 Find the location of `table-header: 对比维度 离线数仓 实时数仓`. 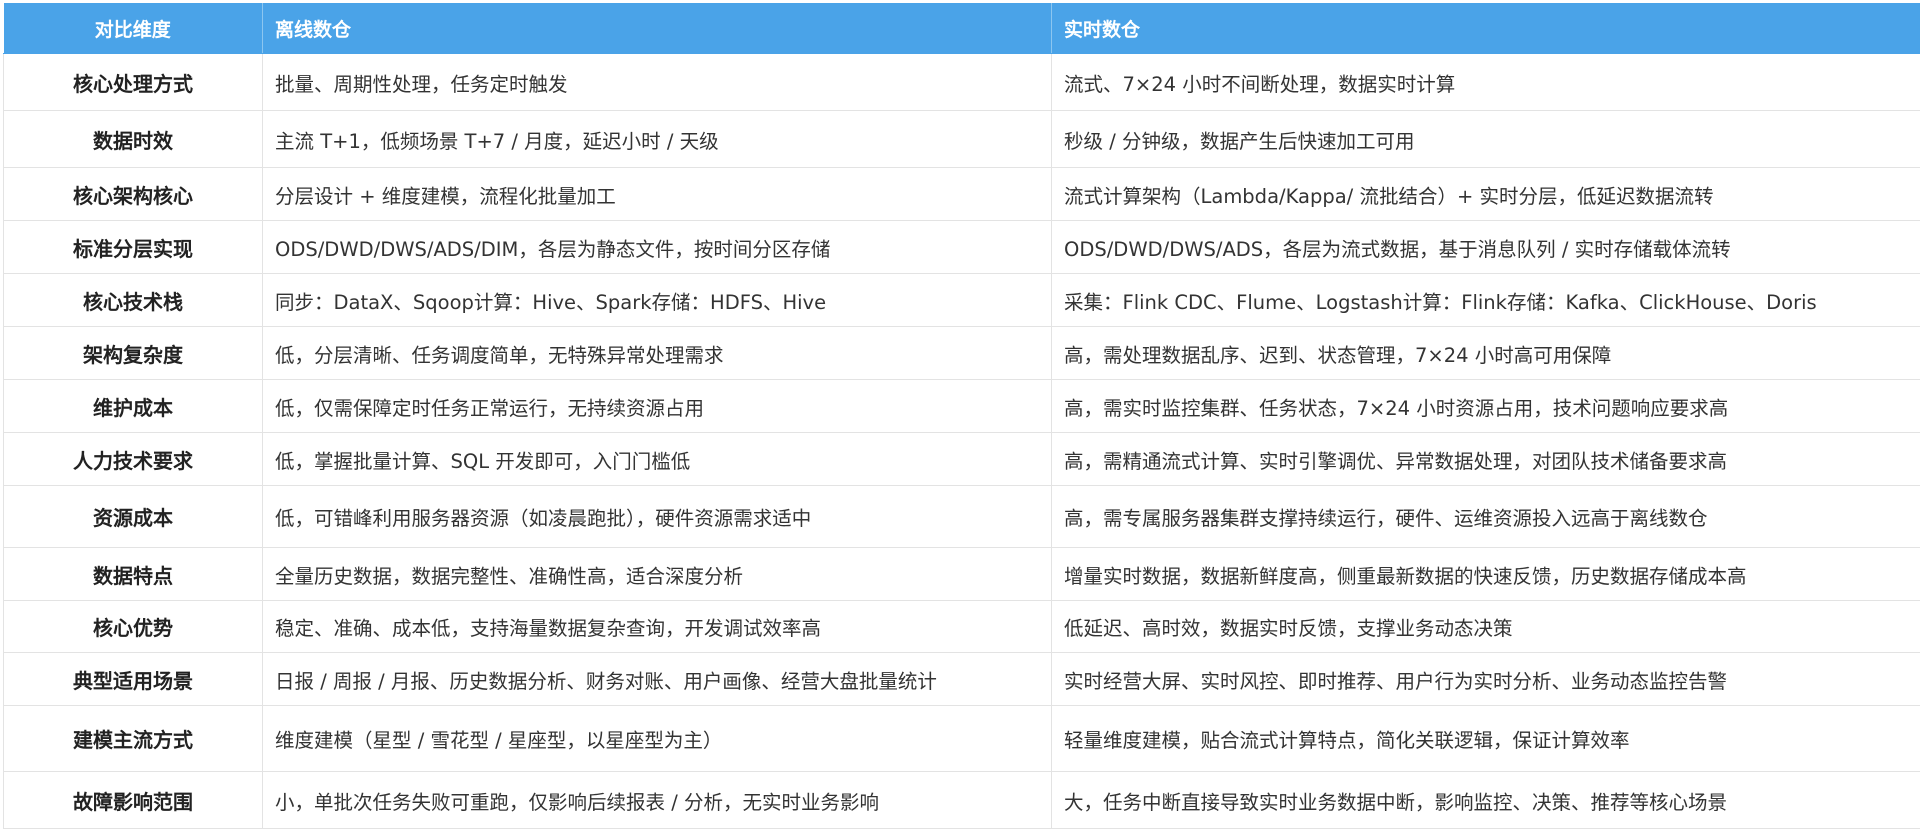

table-header: 对比维度 离线数仓 实时数仓 is located at coordinates (961, 28).